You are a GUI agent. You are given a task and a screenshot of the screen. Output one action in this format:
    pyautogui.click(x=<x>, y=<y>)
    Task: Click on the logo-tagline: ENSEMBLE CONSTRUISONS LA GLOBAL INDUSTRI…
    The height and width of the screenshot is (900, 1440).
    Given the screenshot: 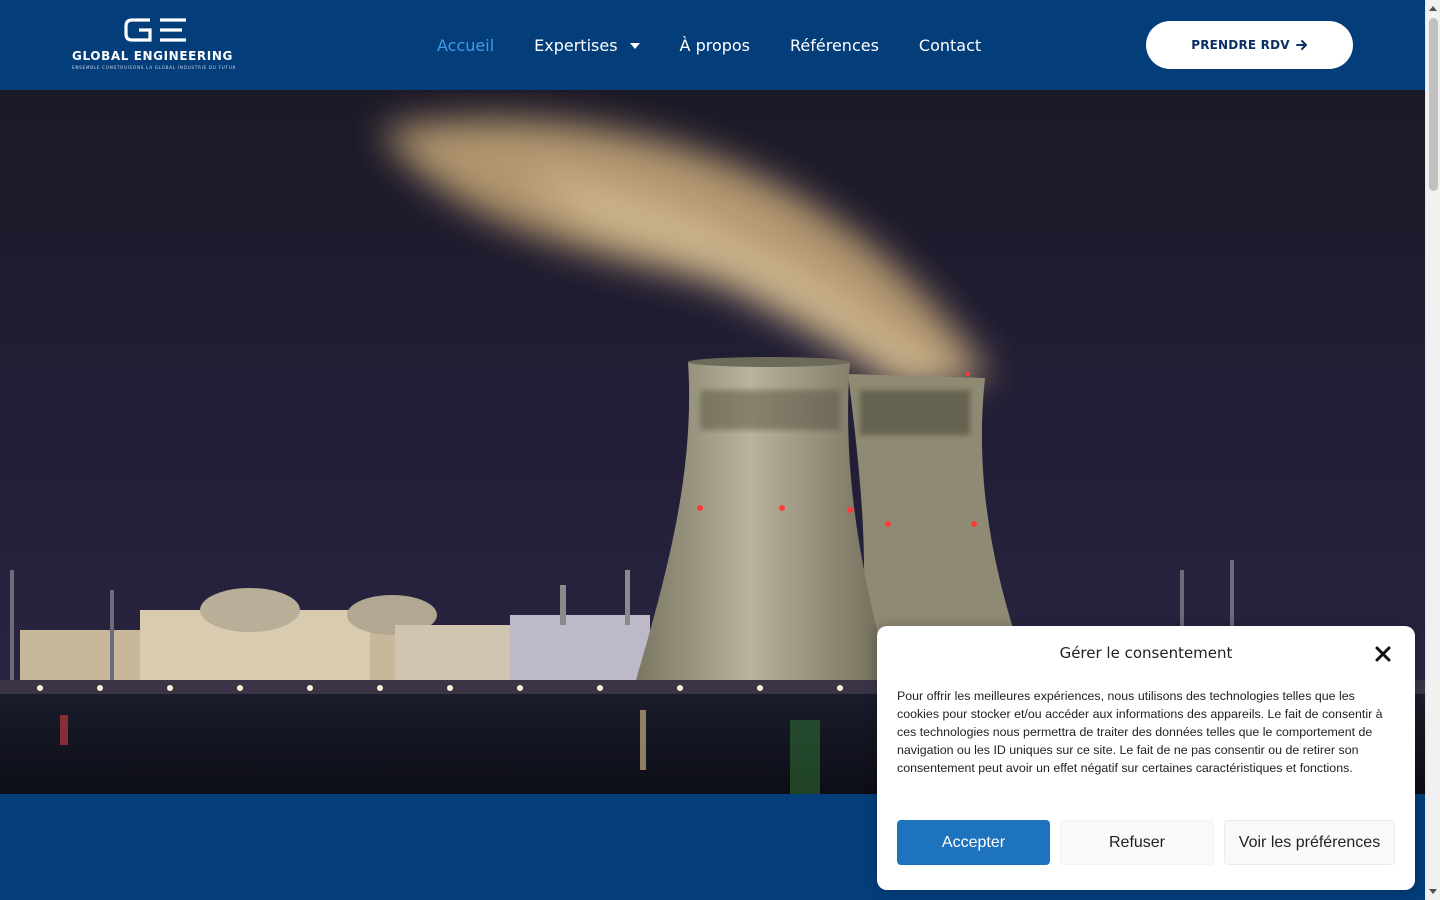 What is the action you would take?
    pyautogui.click(x=154, y=67)
    